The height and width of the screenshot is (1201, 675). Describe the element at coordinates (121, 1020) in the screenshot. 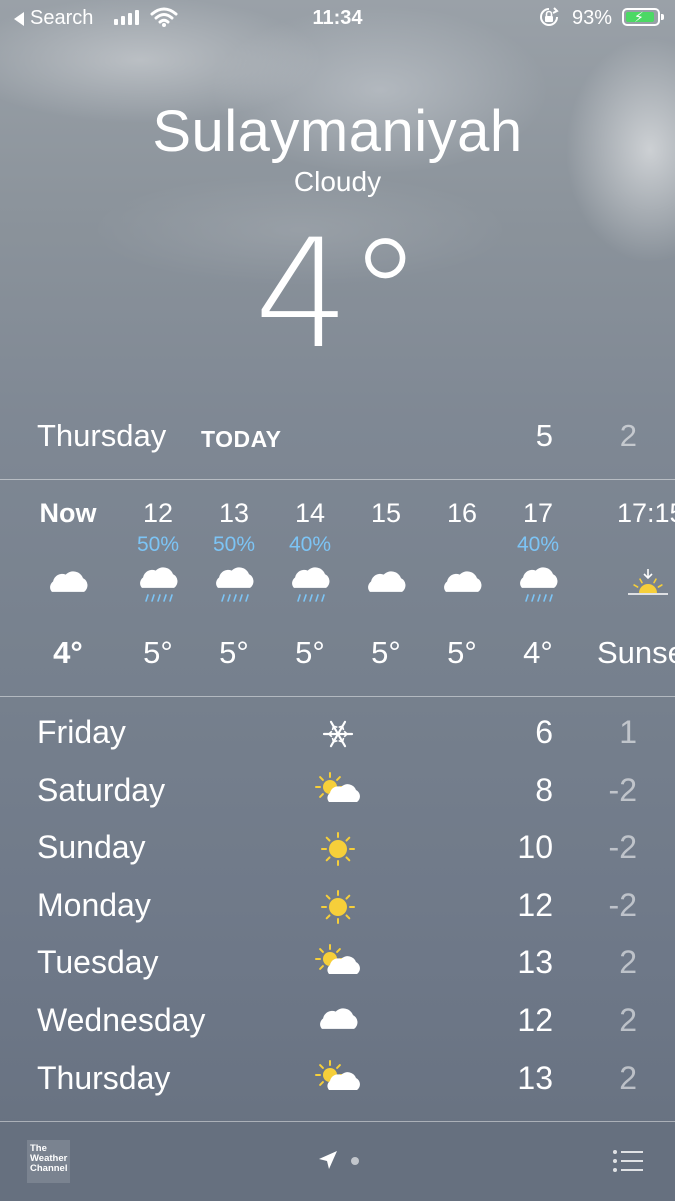

I see `daily-day: Wednesday` at that location.